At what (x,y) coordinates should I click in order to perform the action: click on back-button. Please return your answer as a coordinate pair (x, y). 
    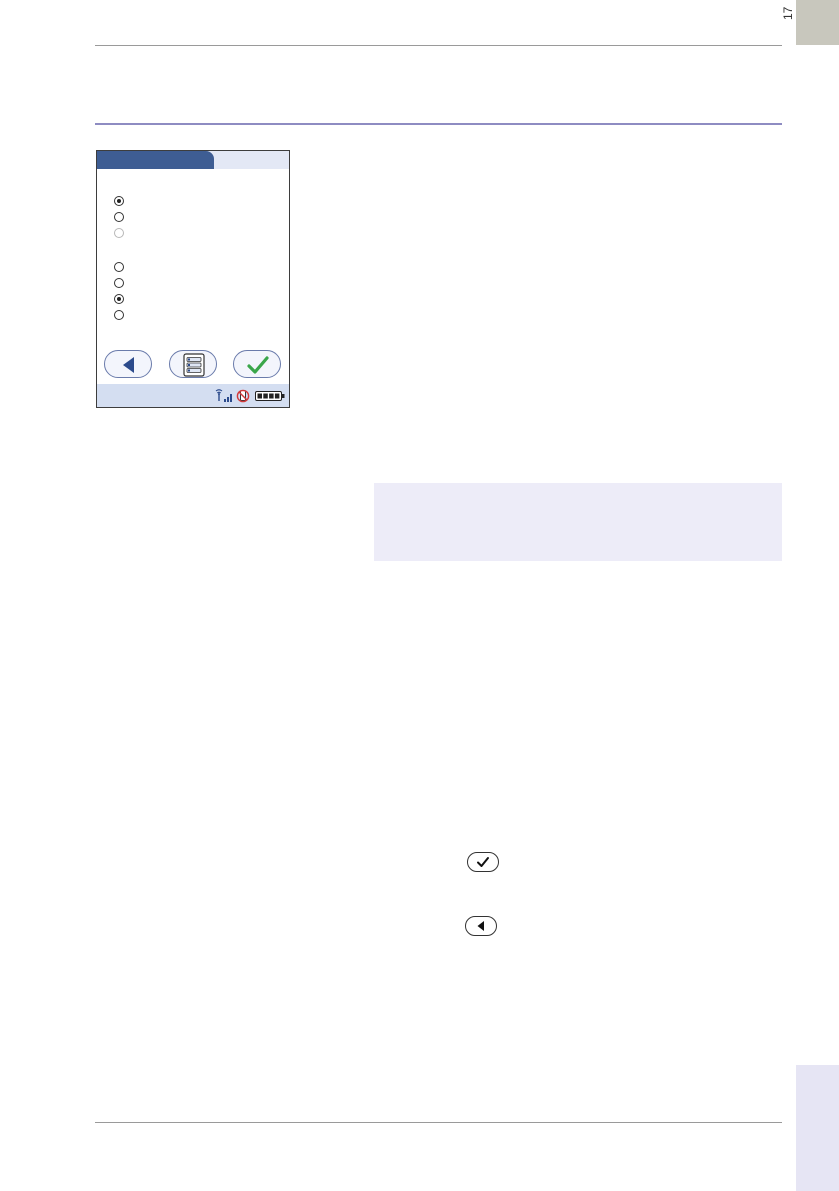
    Looking at the image, I should click on (128, 364).